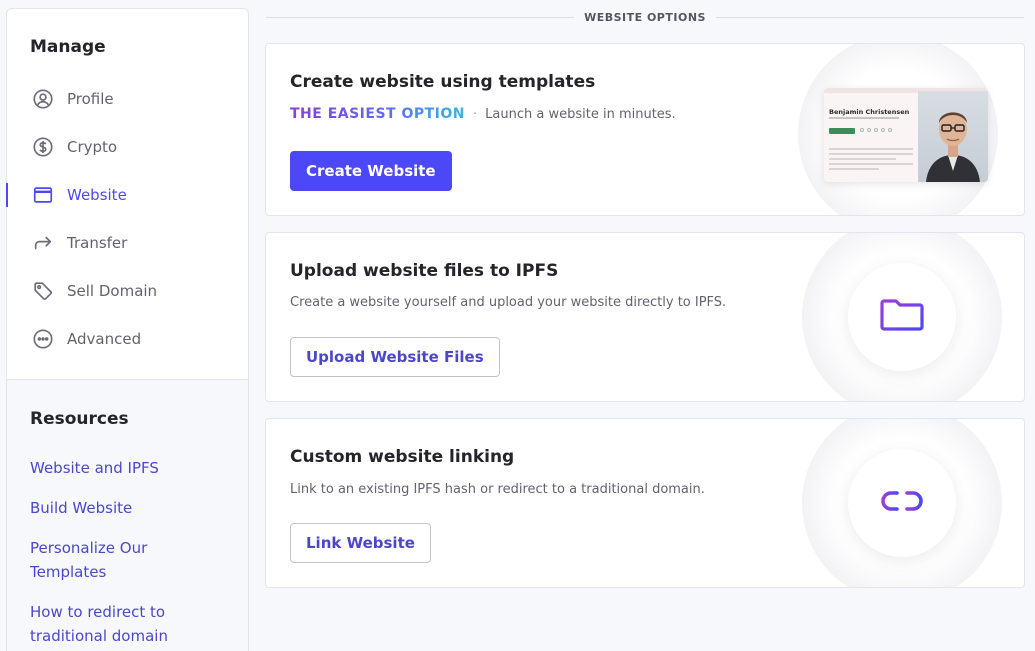 The image size is (1035, 651). I want to click on sidebar-item-website: Website, so click(127, 195).